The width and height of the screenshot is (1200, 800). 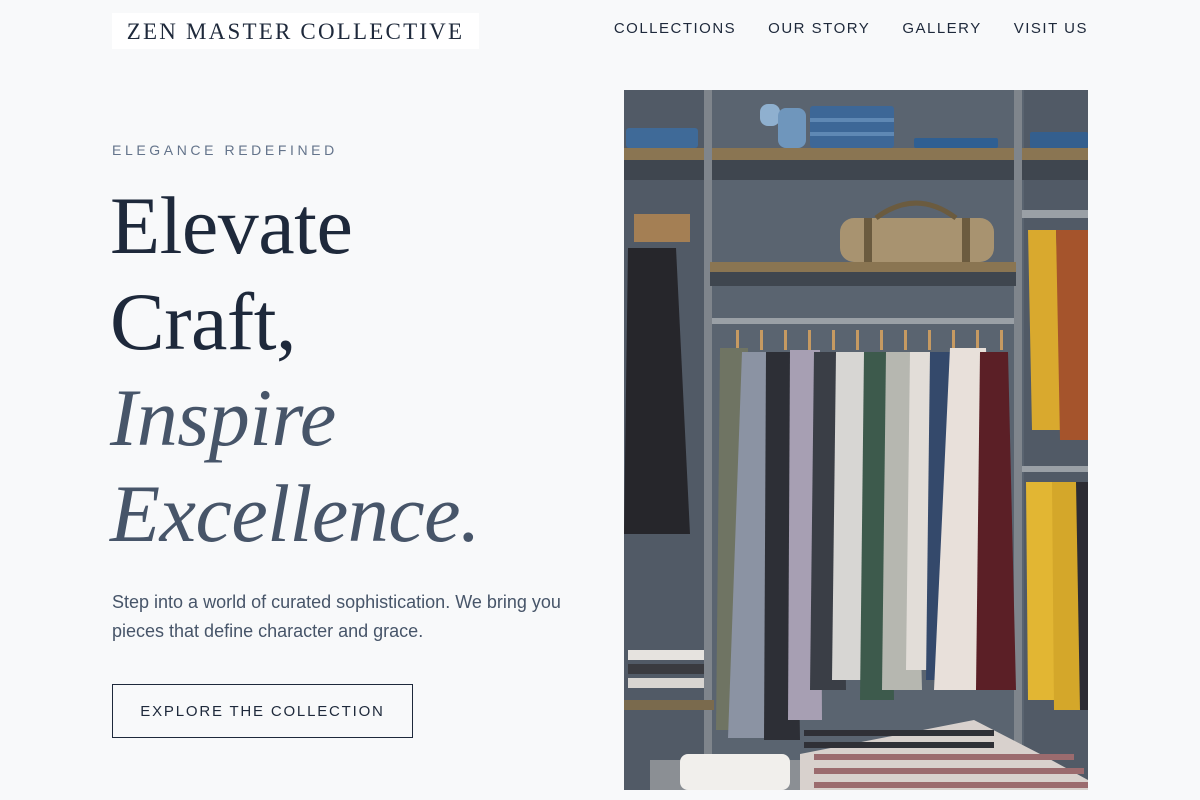 I want to click on brand-logo: ZEN MASTER COLLECTIVE, so click(x=295, y=31).